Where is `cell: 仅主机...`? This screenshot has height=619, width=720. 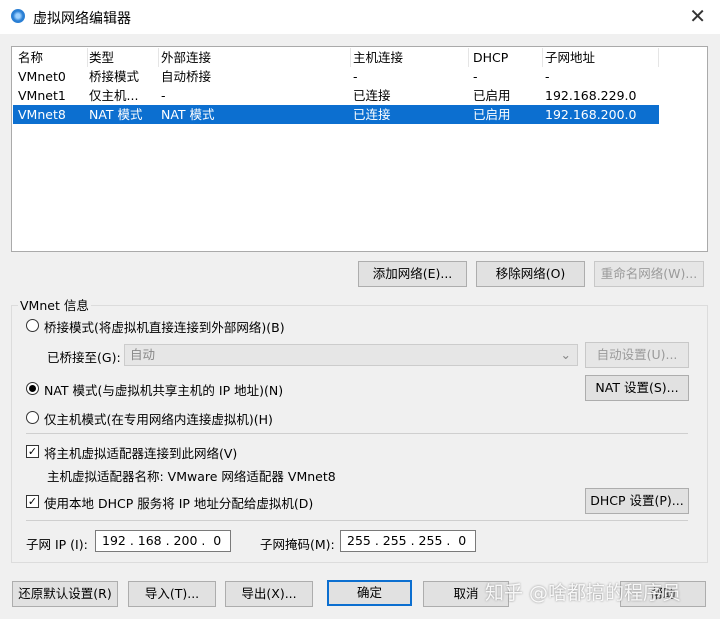
cell: 仅主机... is located at coordinates (114, 95).